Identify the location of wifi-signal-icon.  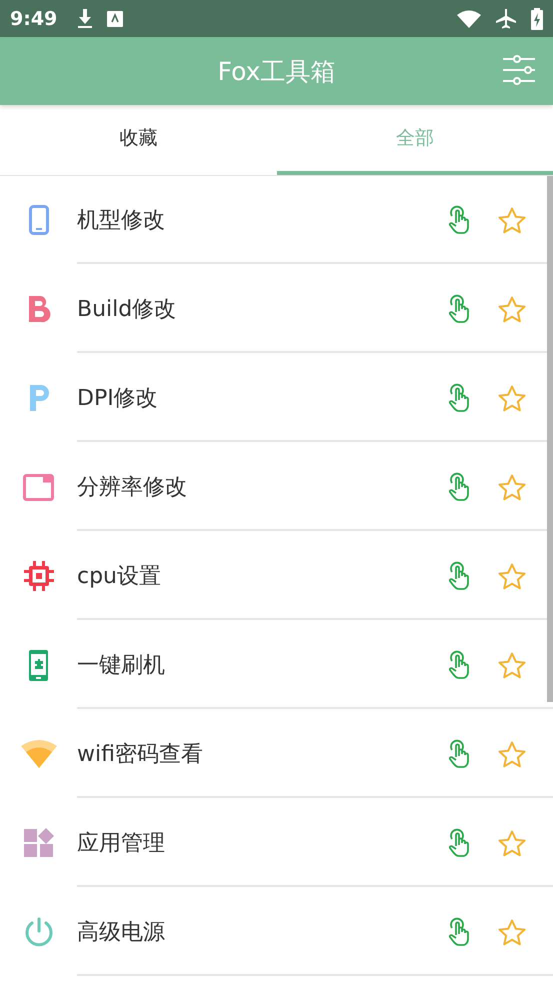
(469, 19).